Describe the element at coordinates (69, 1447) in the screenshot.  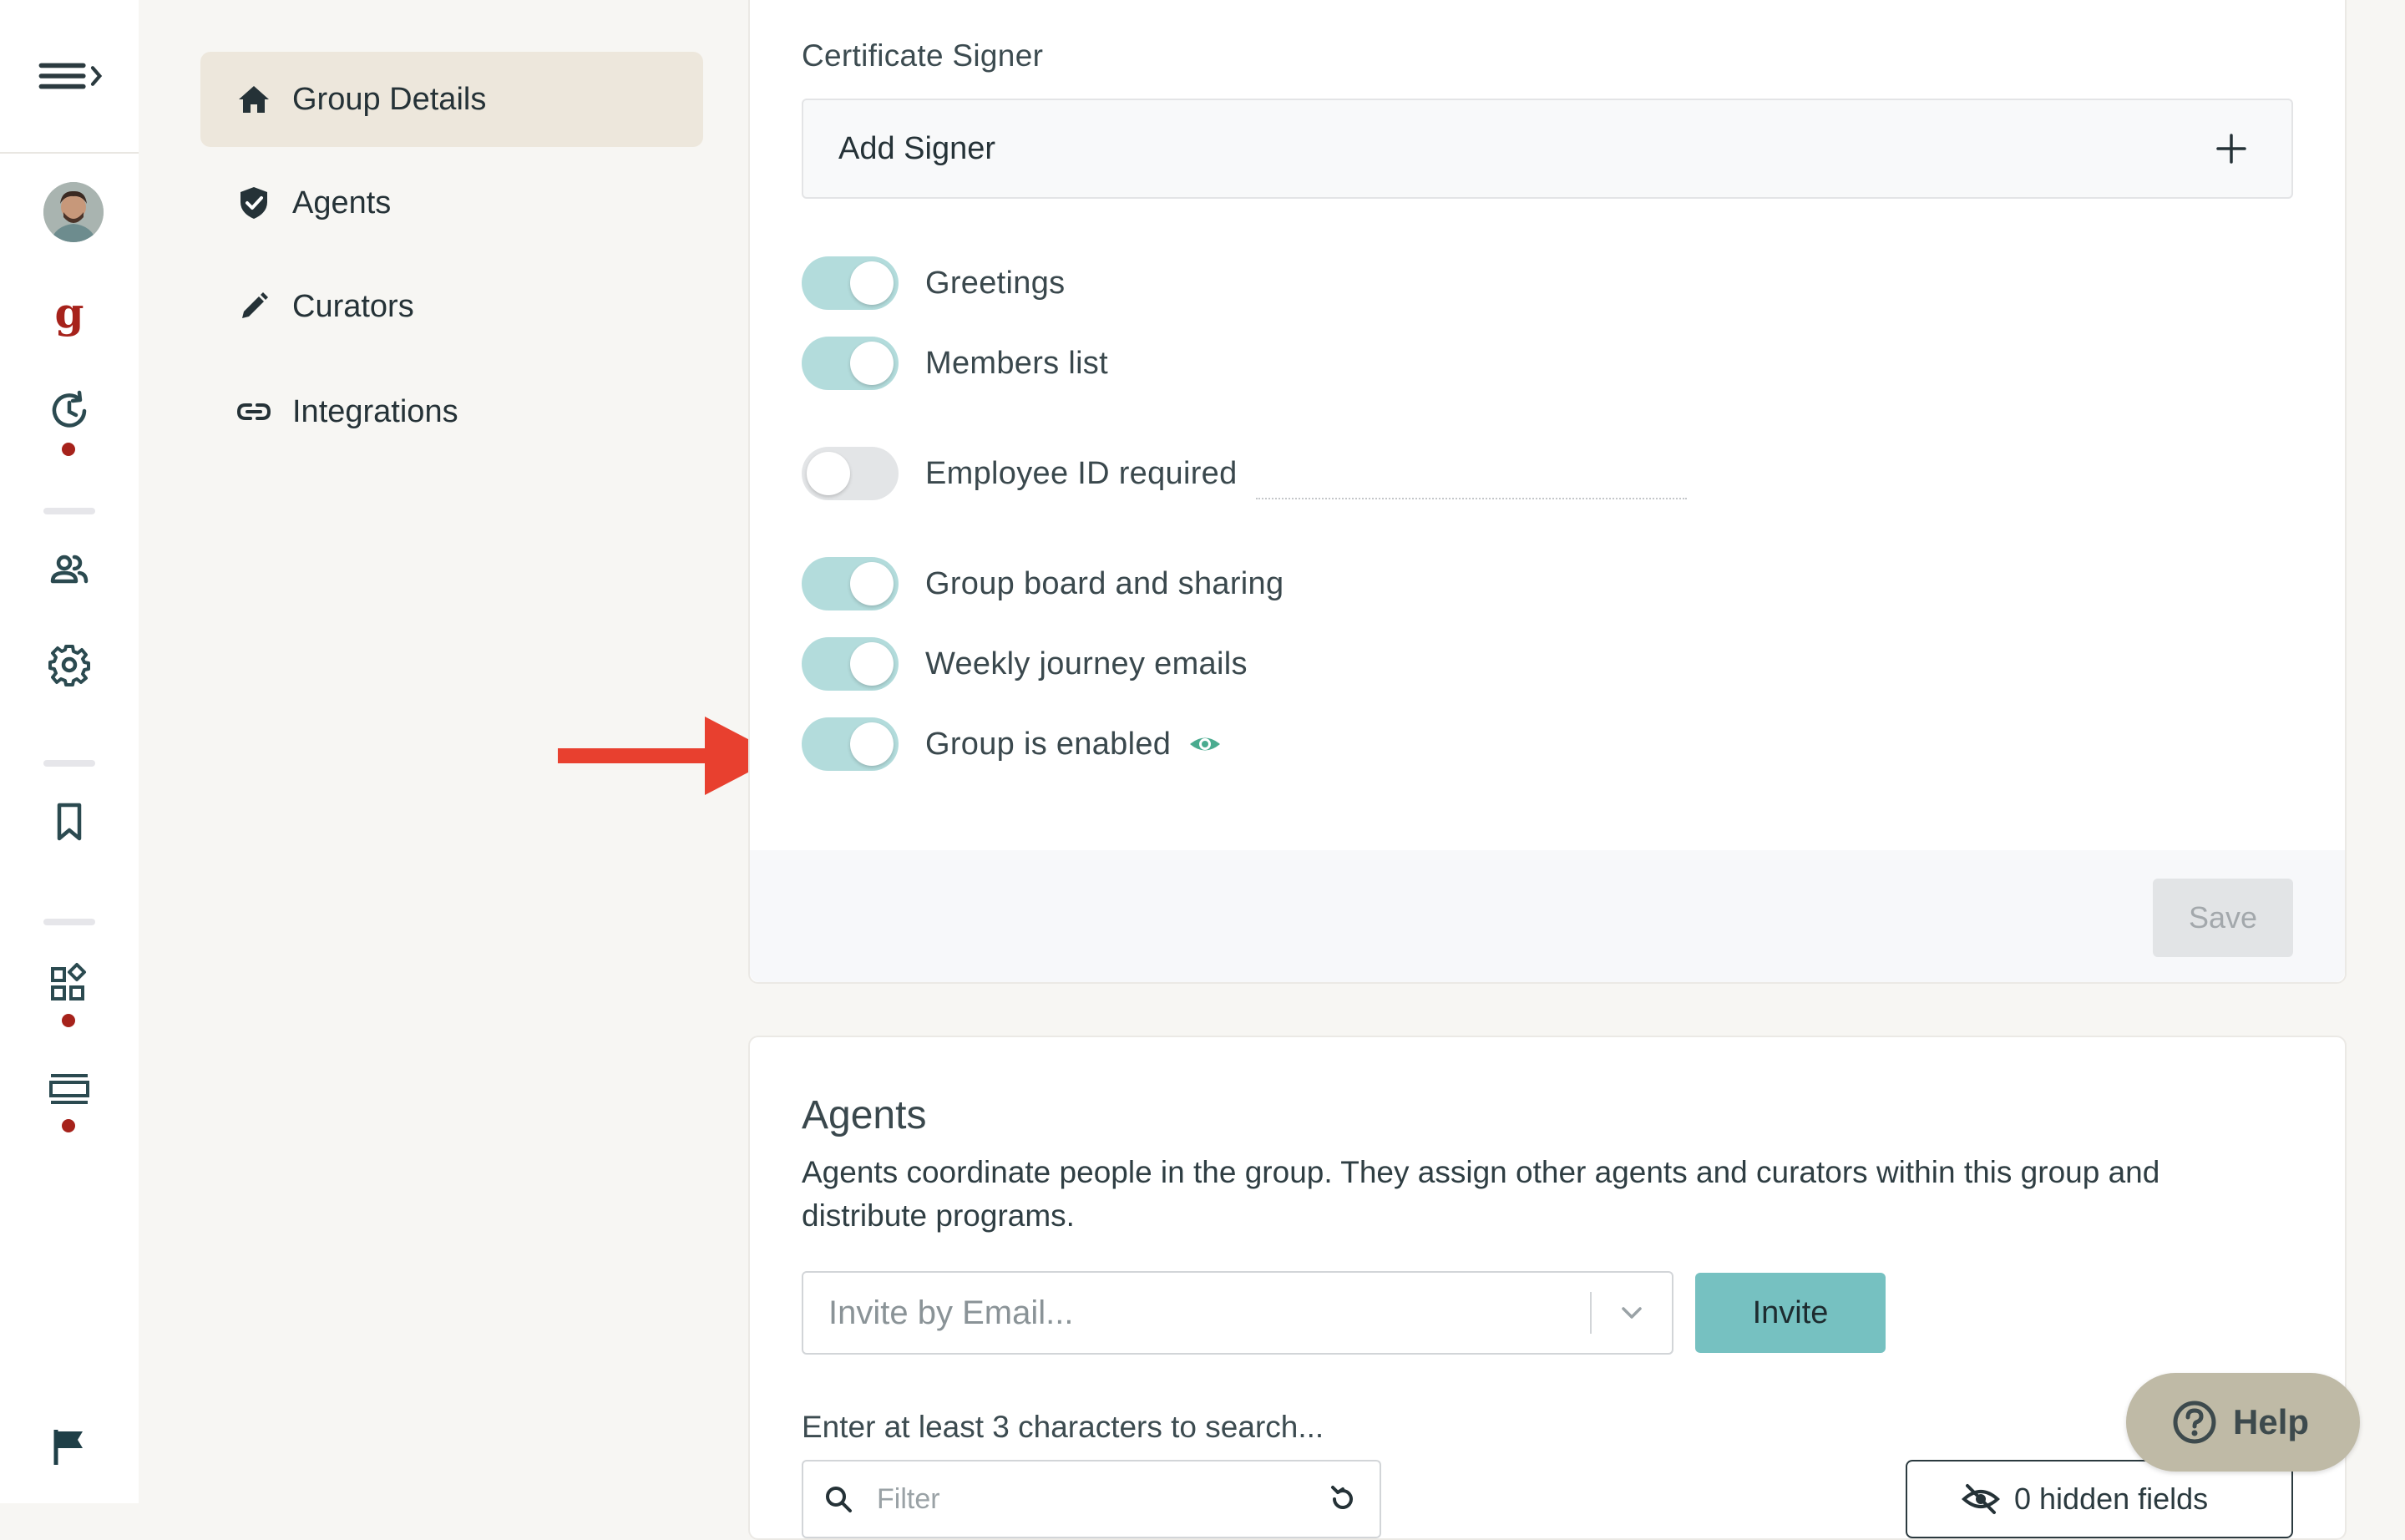
I see `flag-icon` at that location.